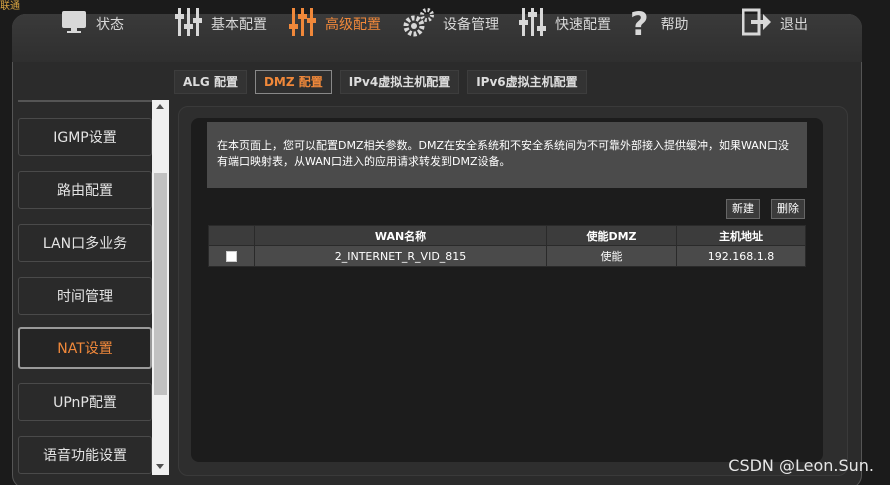 The image size is (890, 485). Describe the element at coordinates (92, 24) in the screenshot. I see `nav-status: 状态` at that location.